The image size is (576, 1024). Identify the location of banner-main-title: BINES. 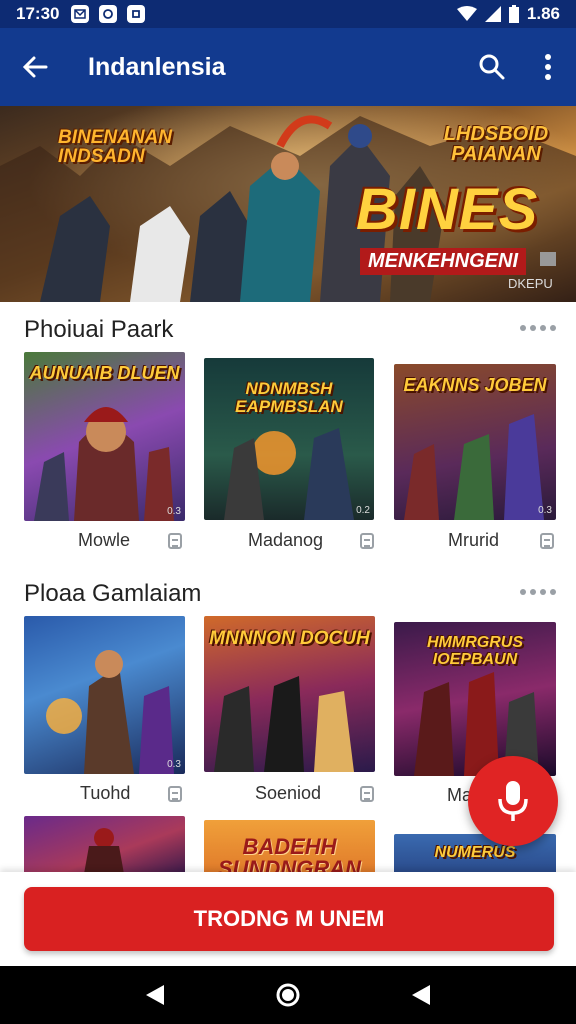
(447, 209).